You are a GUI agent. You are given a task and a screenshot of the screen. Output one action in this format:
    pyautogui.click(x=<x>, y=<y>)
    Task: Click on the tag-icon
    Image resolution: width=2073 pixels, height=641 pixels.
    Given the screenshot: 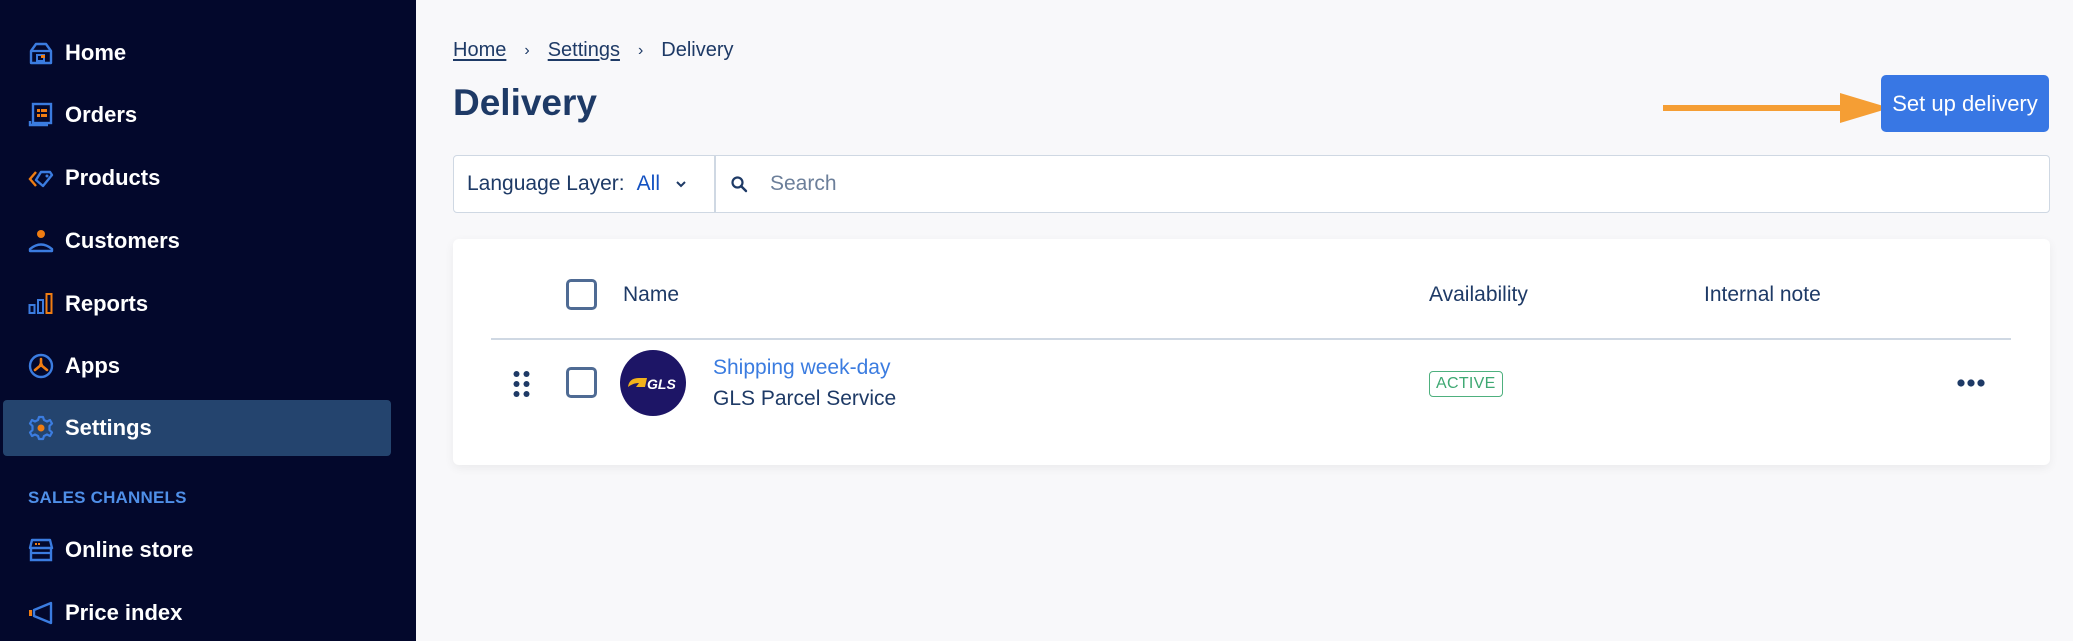 What is the action you would take?
    pyautogui.click(x=41, y=178)
    